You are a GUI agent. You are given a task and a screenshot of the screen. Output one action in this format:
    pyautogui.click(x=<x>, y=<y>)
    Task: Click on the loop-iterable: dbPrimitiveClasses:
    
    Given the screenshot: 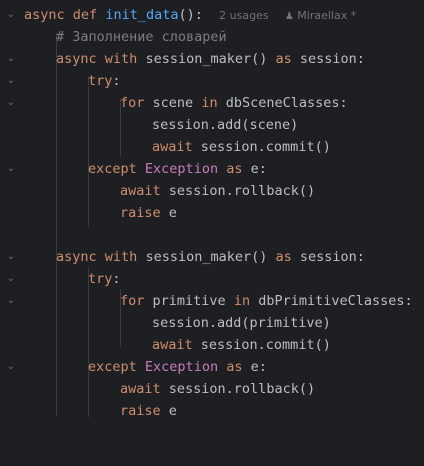 What is the action you would take?
    pyautogui.click(x=335, y=301)
    